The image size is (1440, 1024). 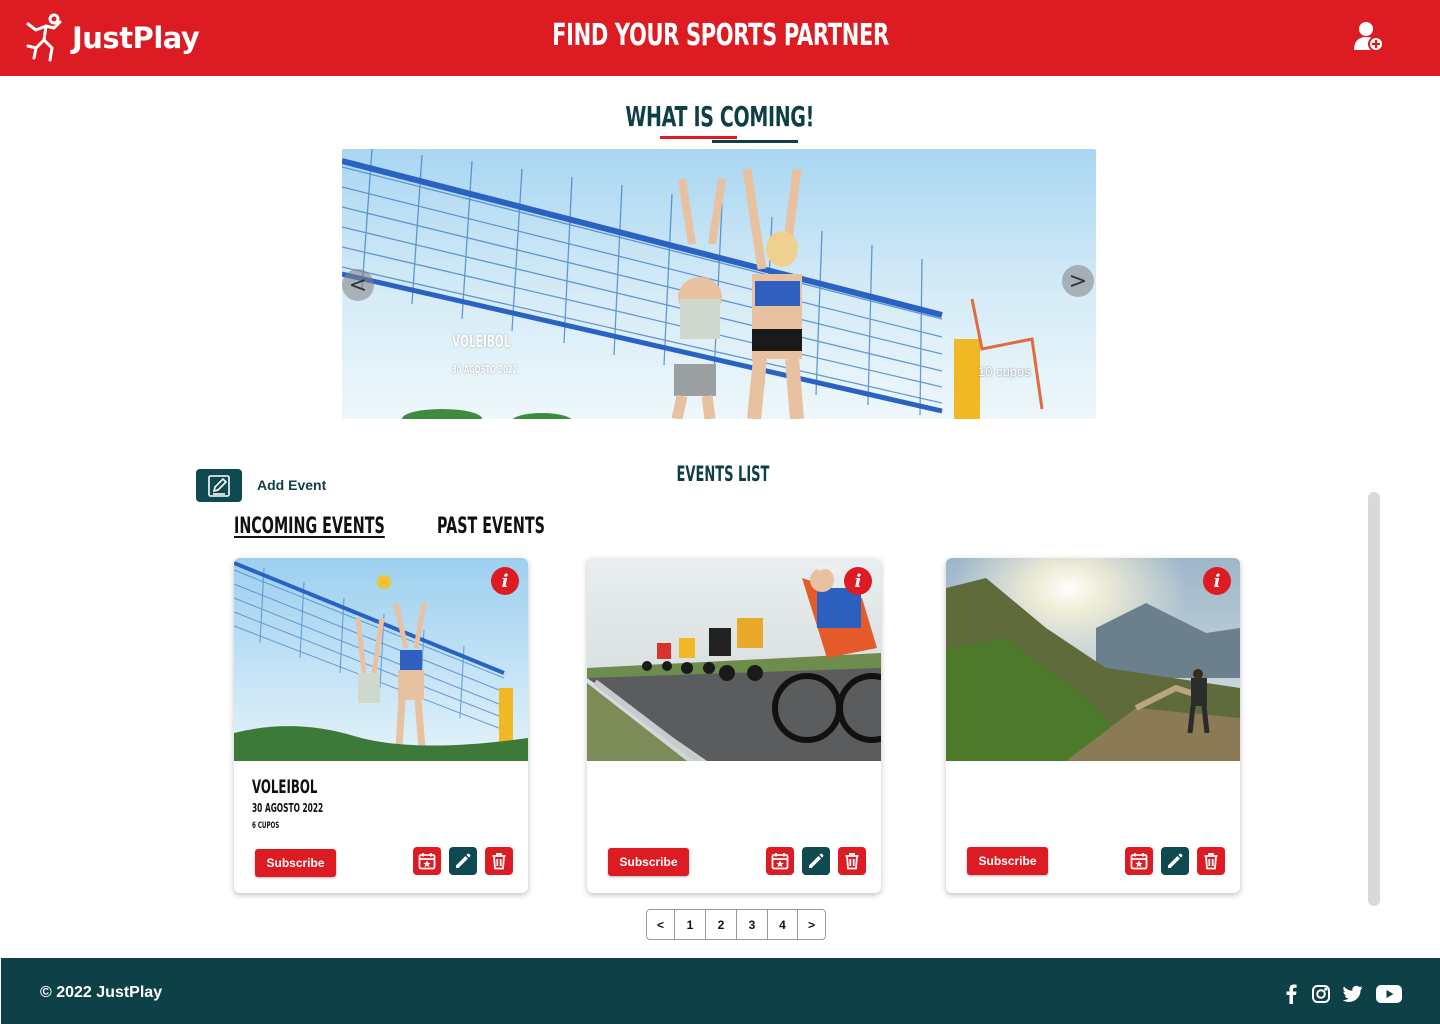 What do you see at coordinates (1389, 994) in the screenshot?
I see `youtube-icon` at bounding box center [1389, 994].